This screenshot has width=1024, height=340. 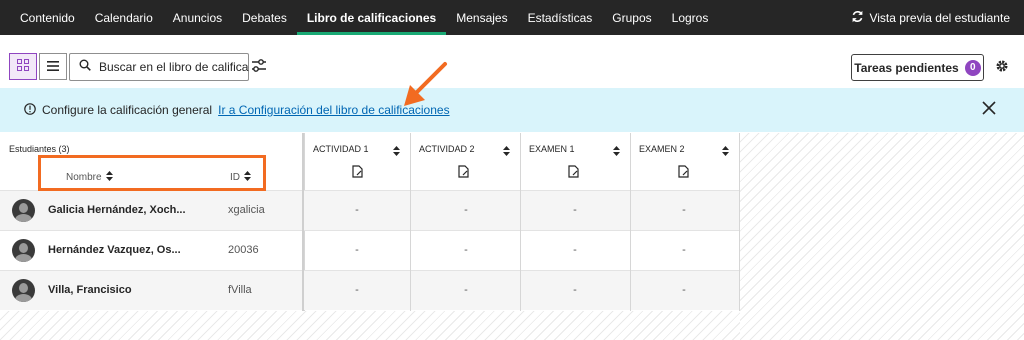 I want to click on info-icon, so click(x=30, y=110).